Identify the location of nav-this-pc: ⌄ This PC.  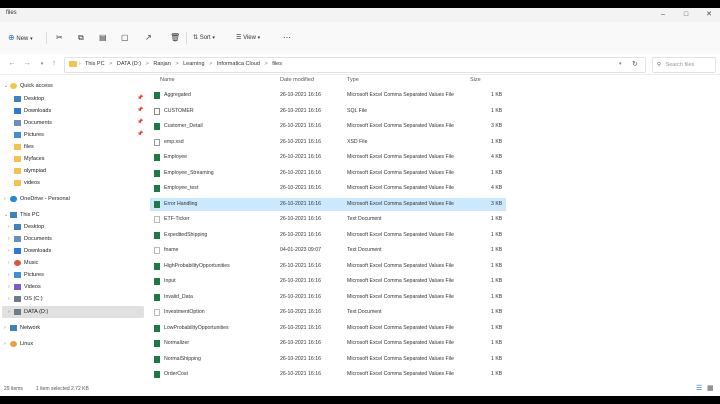
(22, 215).